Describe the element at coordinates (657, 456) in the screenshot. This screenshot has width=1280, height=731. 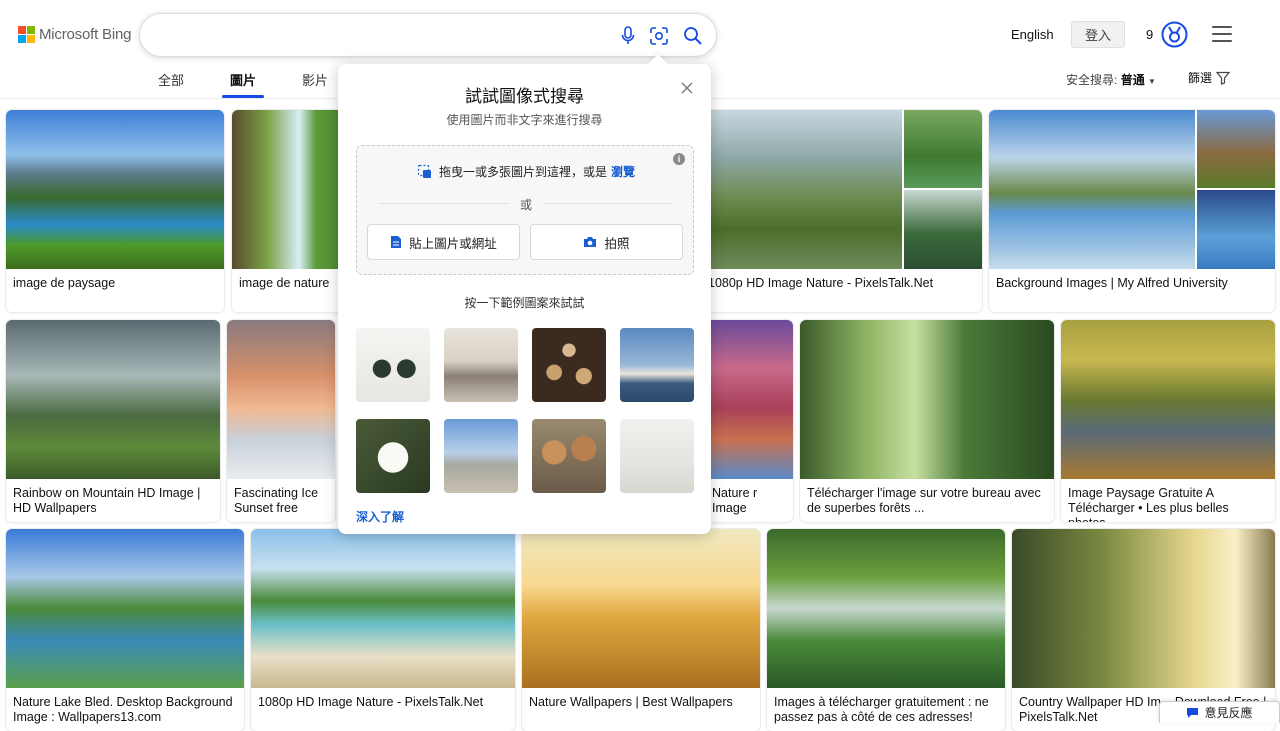
I see `sample-white-chair` at that location.